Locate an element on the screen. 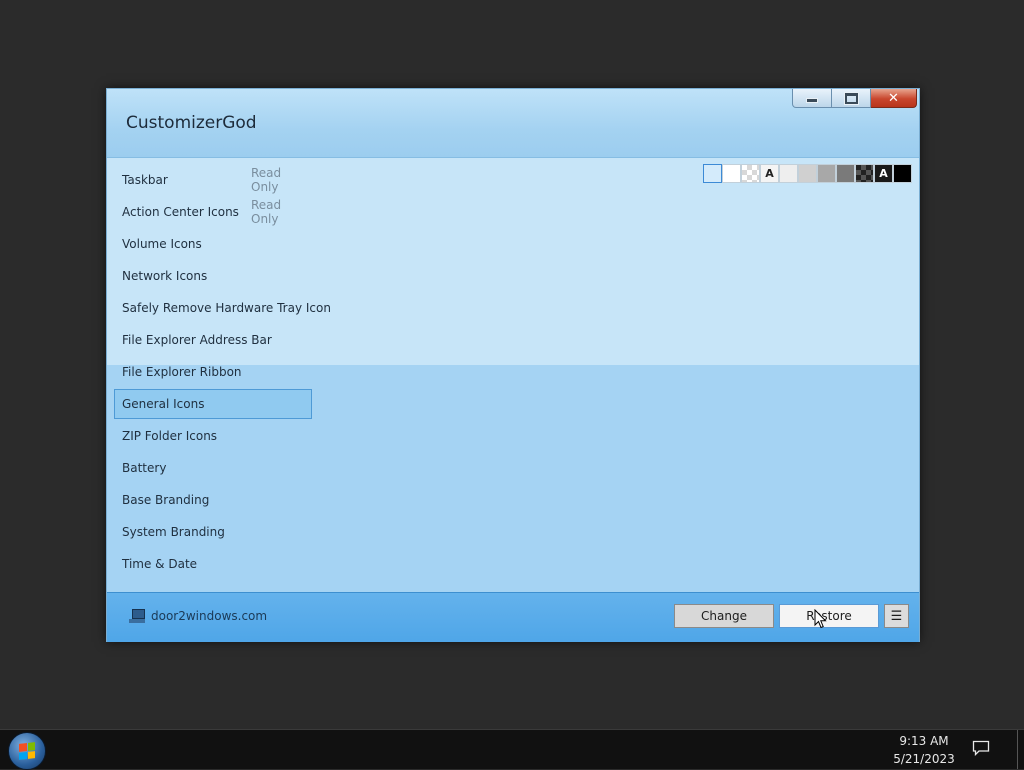 The height and width of the screenshot is (770, 1024). swatch-dark-gray is located at coordinates (845, 173).